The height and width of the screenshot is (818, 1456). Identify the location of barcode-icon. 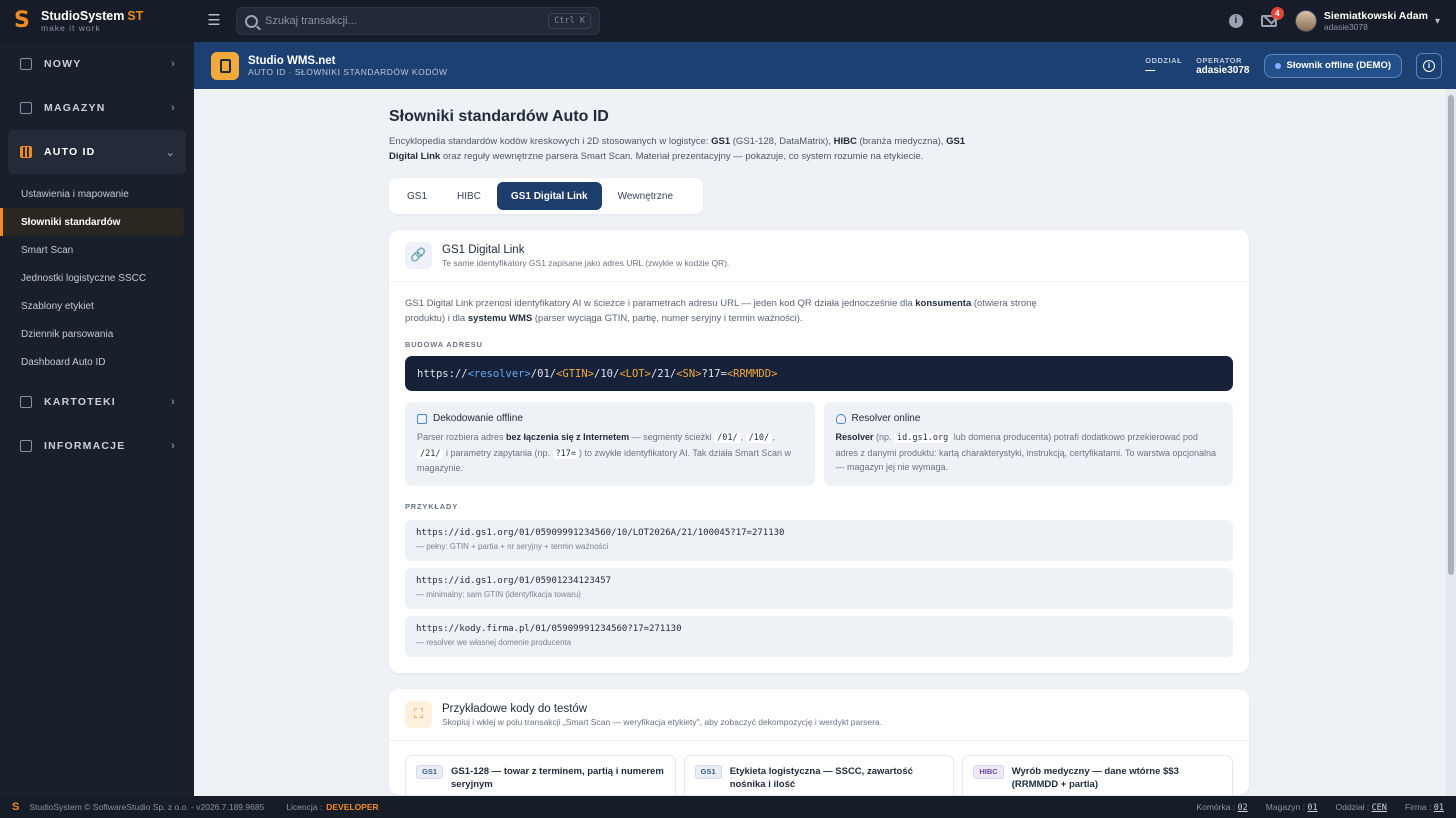
(26, 152).